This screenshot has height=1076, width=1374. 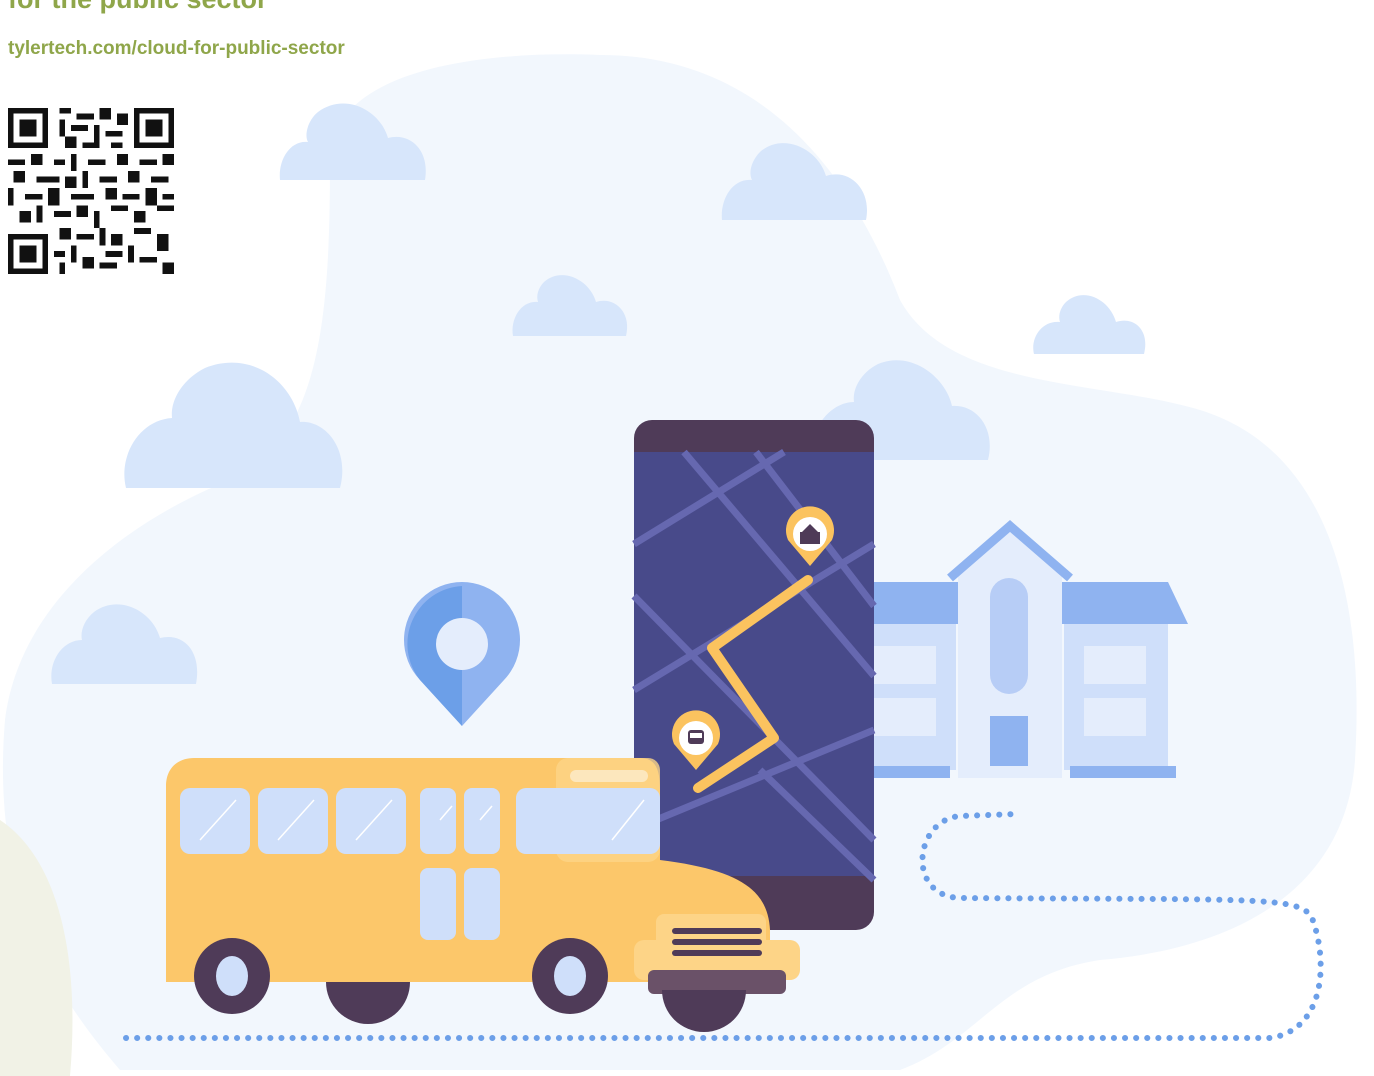 I want to click on phone, so click(x=754, y=675).